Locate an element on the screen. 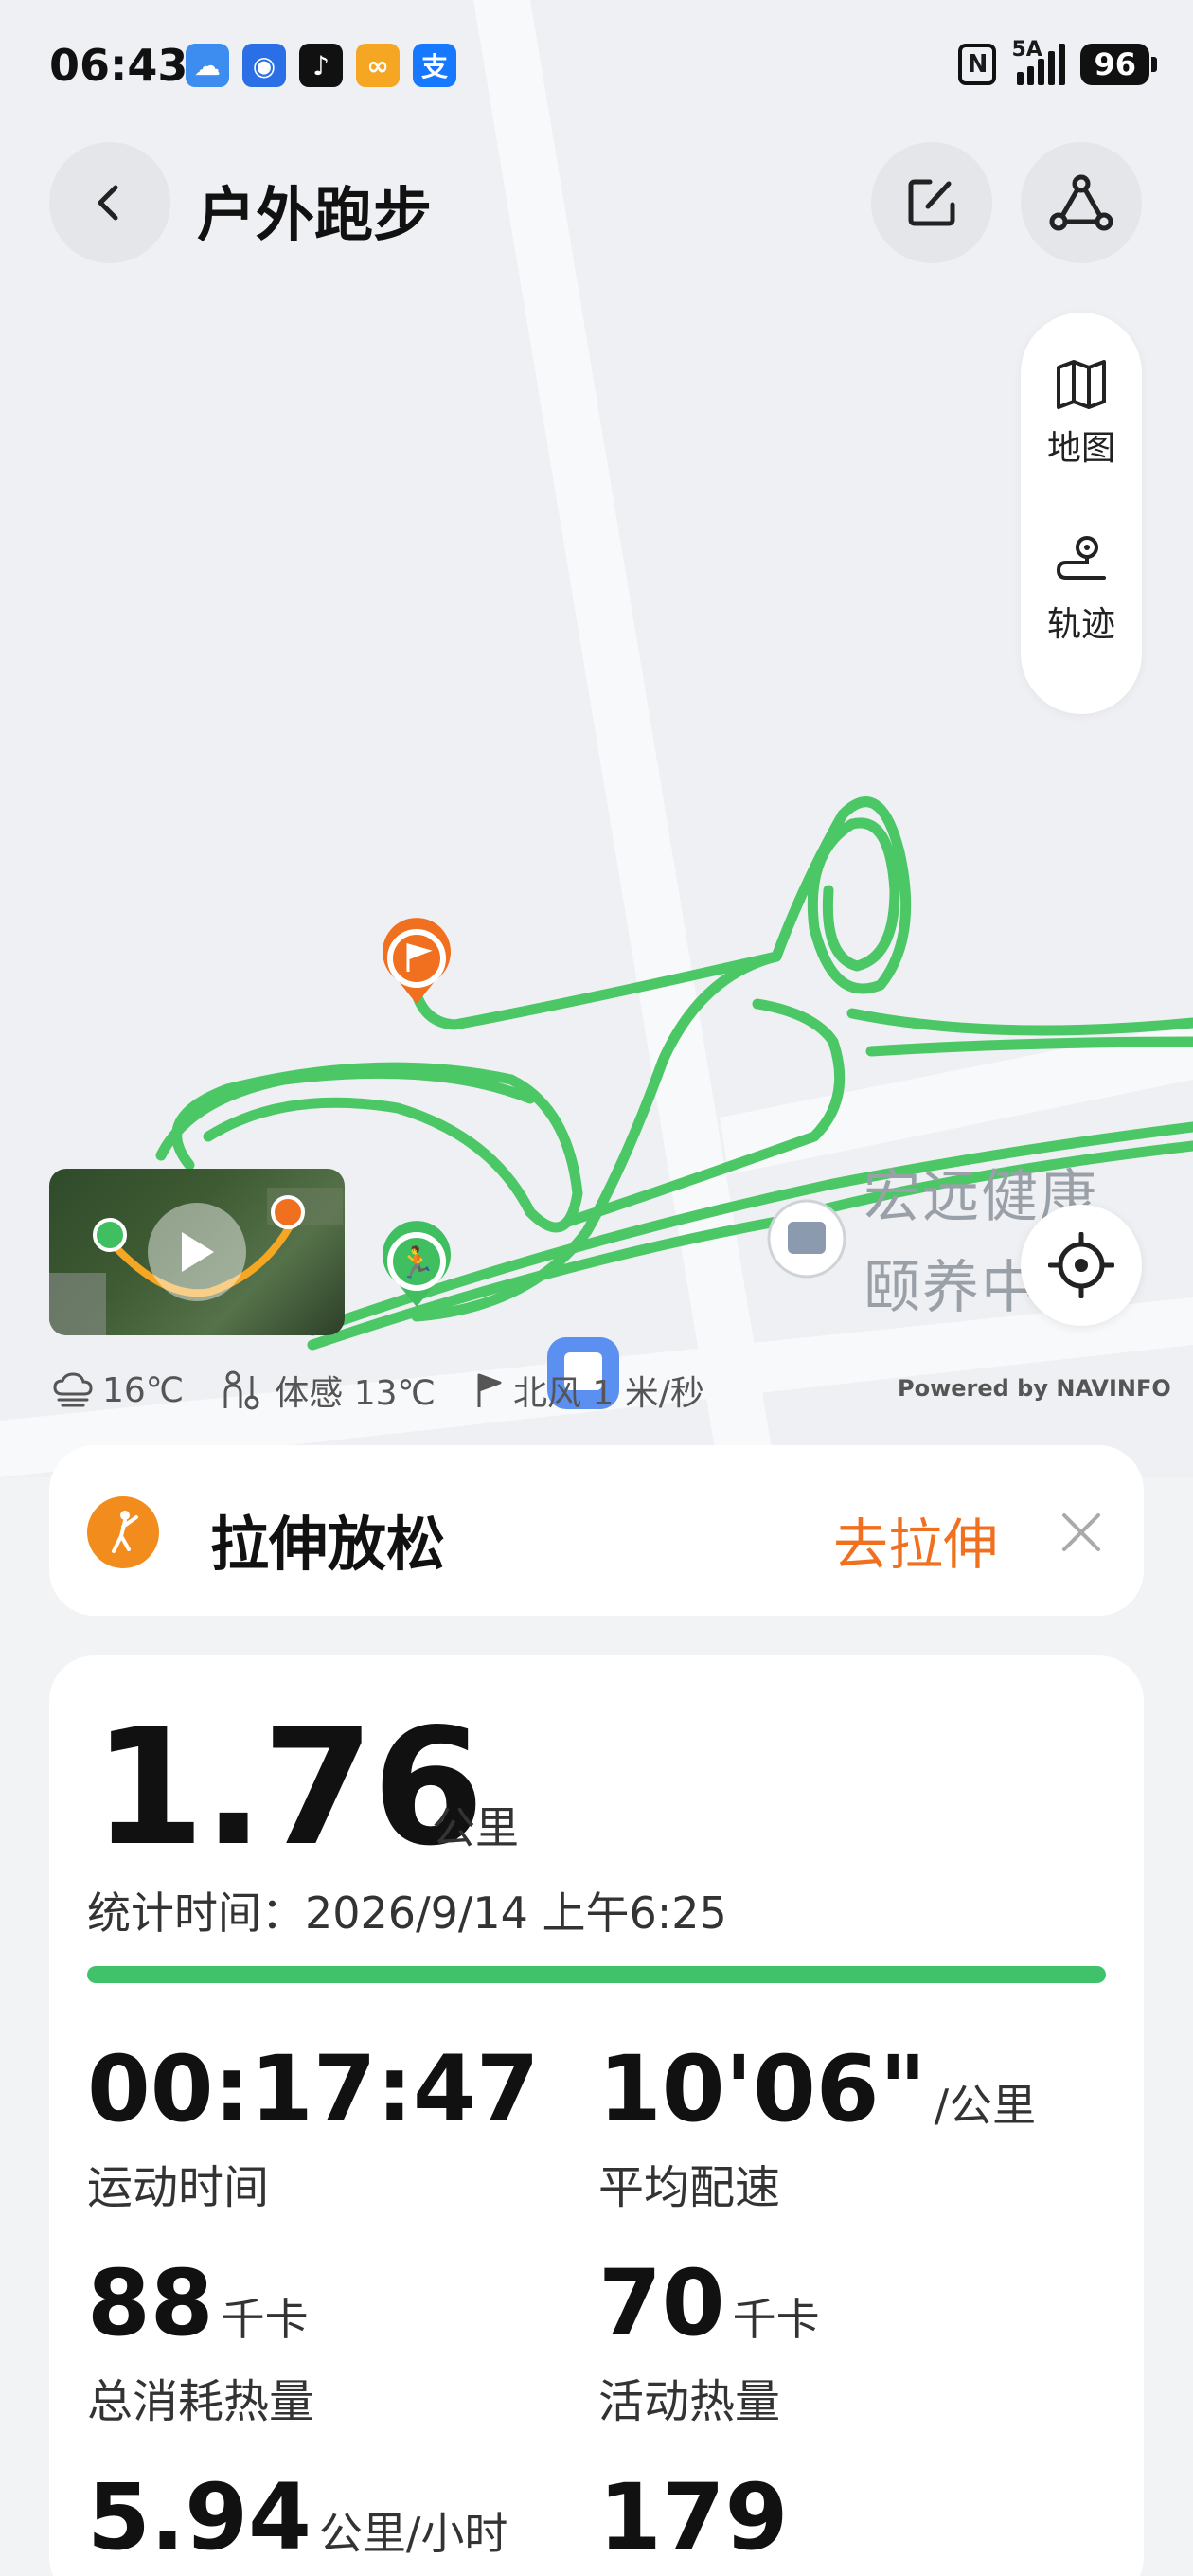 The height and width of the screenshot is (2576, 1193). pace-metric: 10'06"/公里 平均配速 is located at coordinates (817, 2129).